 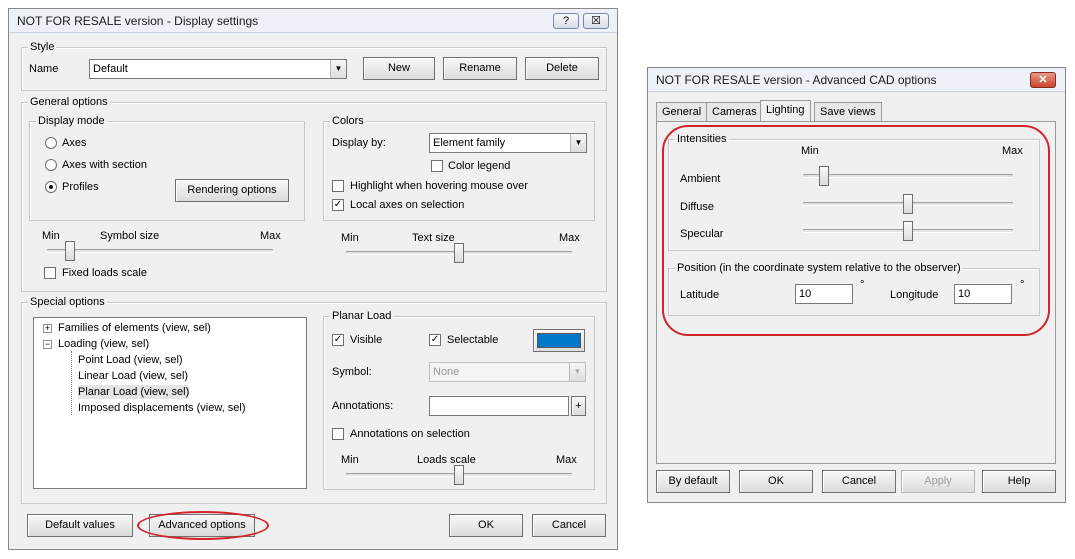 What do you see at coordinates (134, 328) in the screenshot?
I see `tree-item-families: Families of elements (view, sel)` at bounding box center [134, 328].